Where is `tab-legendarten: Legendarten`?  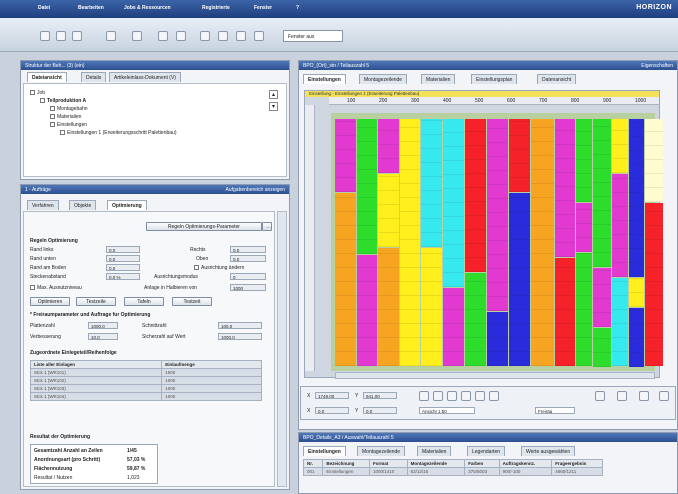 tab-legendarten: Legendarten is located at coordinates (486, 451).